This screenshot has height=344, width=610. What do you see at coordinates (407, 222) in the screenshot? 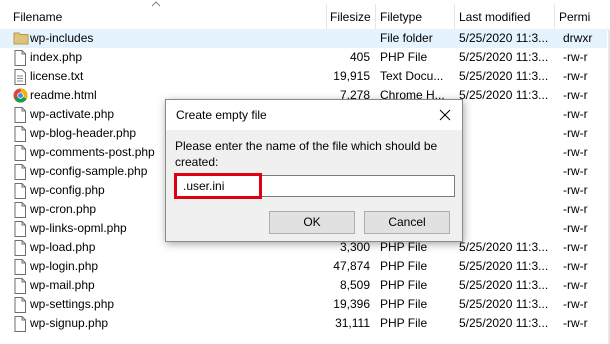
I see `cancel-button: Cancel` at bounding box center [407, 222].